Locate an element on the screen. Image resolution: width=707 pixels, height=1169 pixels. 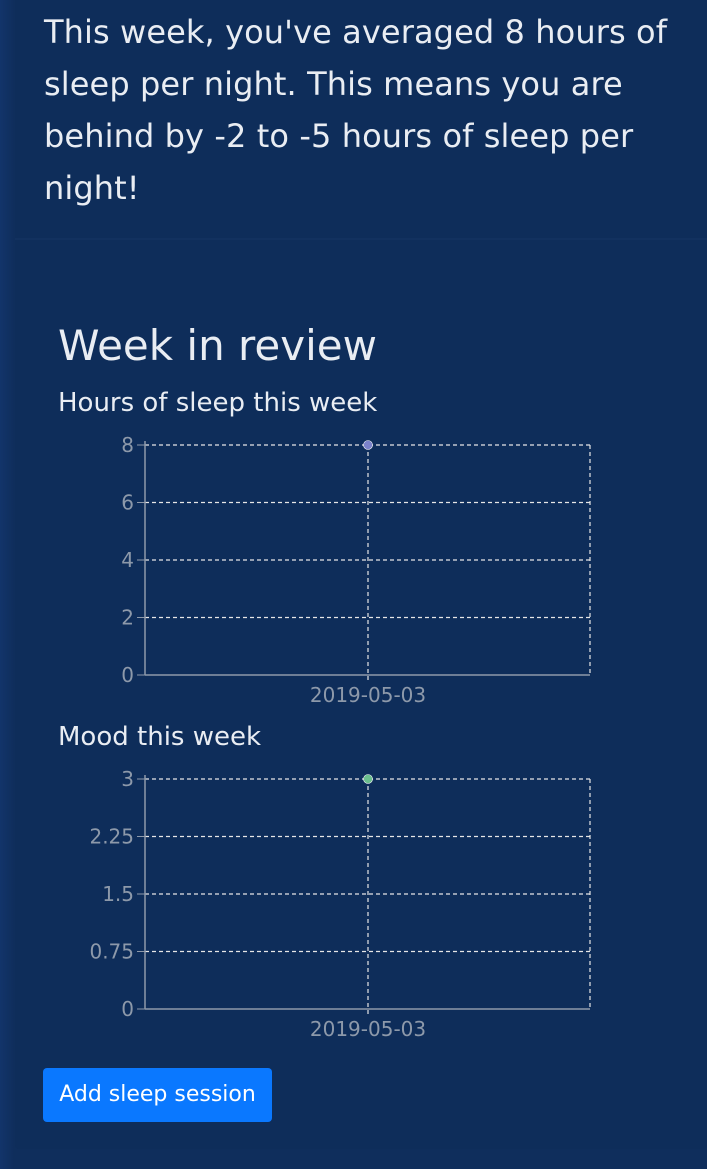
mood-chart-y-tick-label: 0 is located at coordinates (127, 1009).